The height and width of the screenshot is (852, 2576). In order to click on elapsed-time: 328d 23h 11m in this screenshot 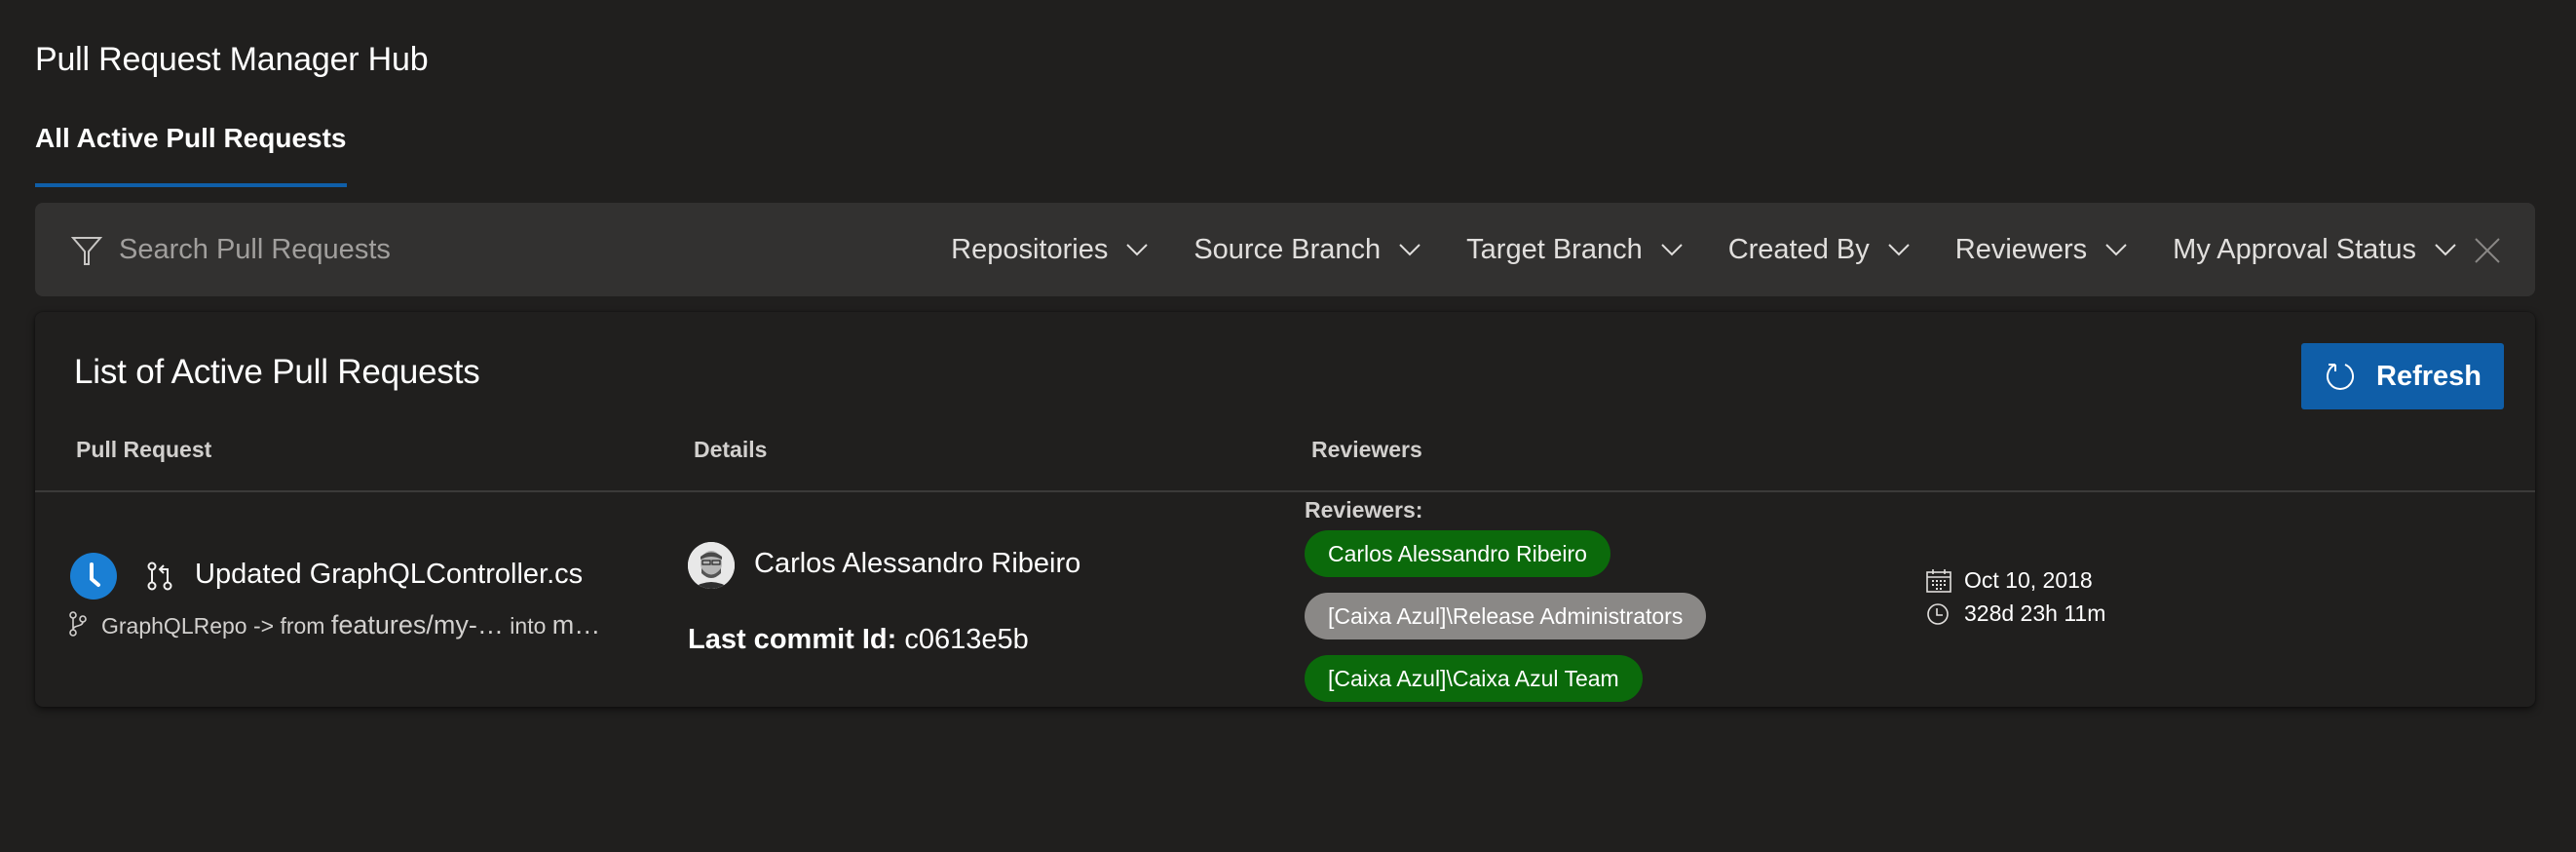, I will do `click(2035, 613)`.